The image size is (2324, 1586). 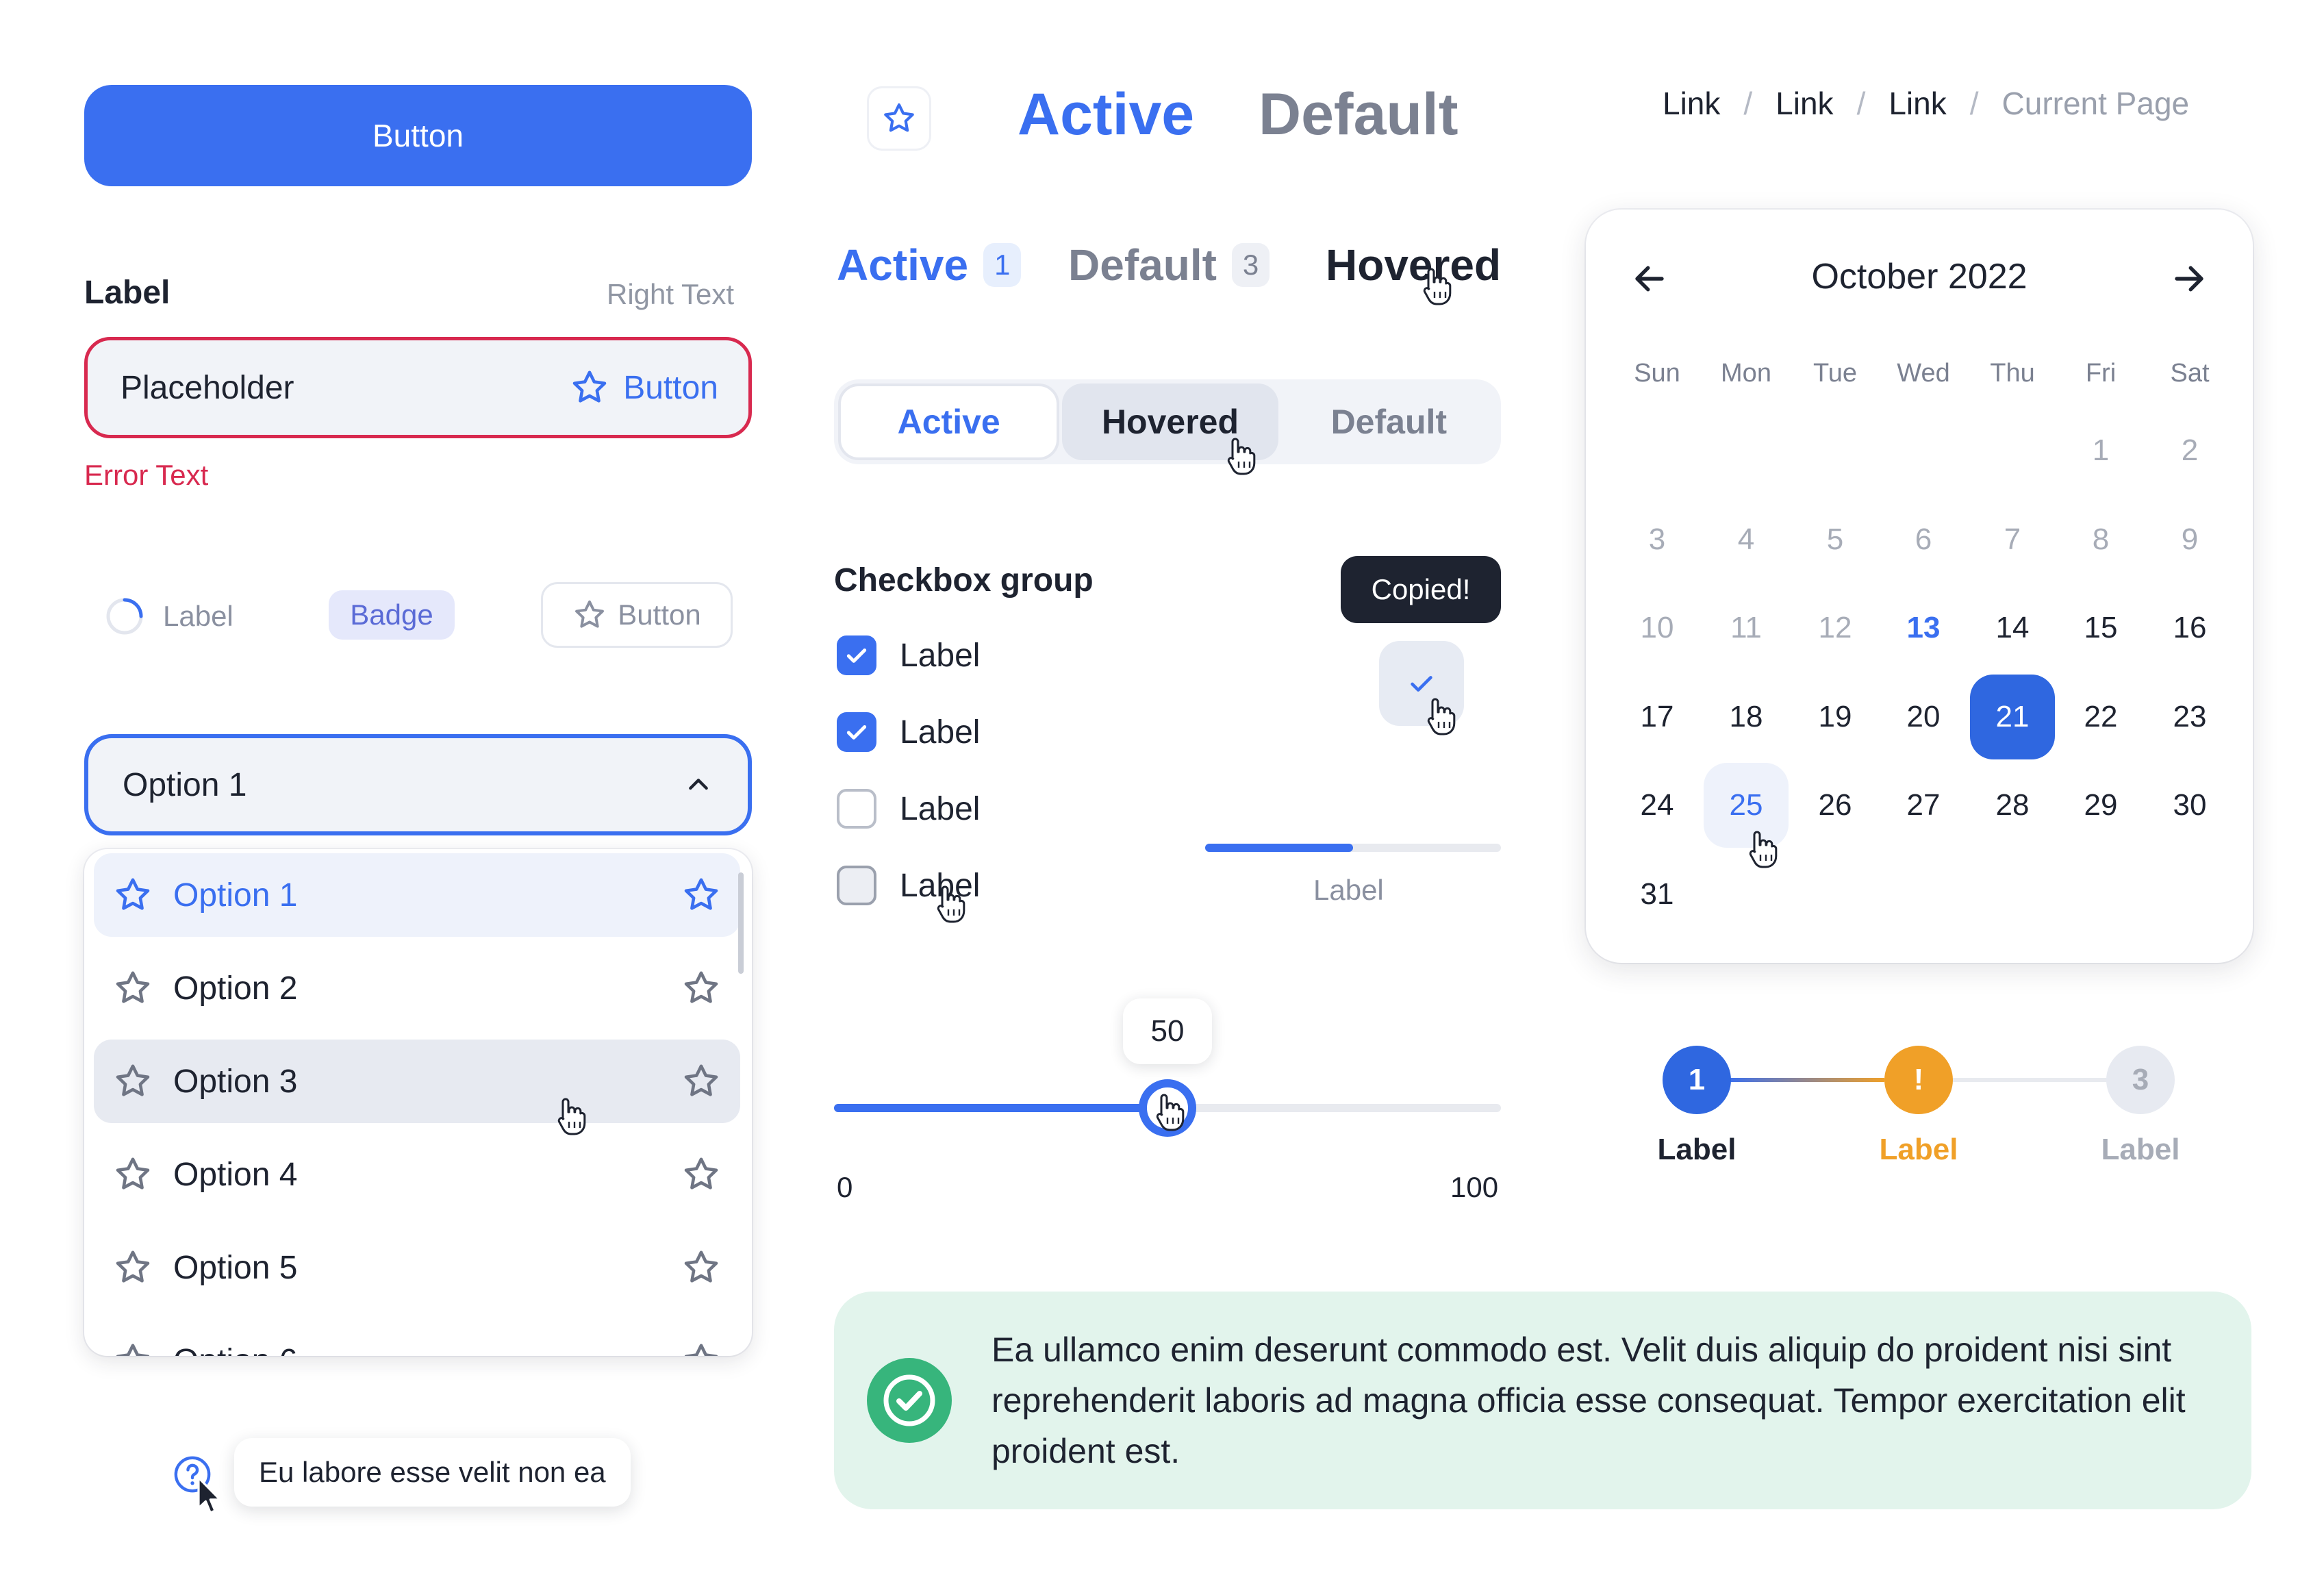 I want to click on tab-label: Active, so click(x=903, y=265).